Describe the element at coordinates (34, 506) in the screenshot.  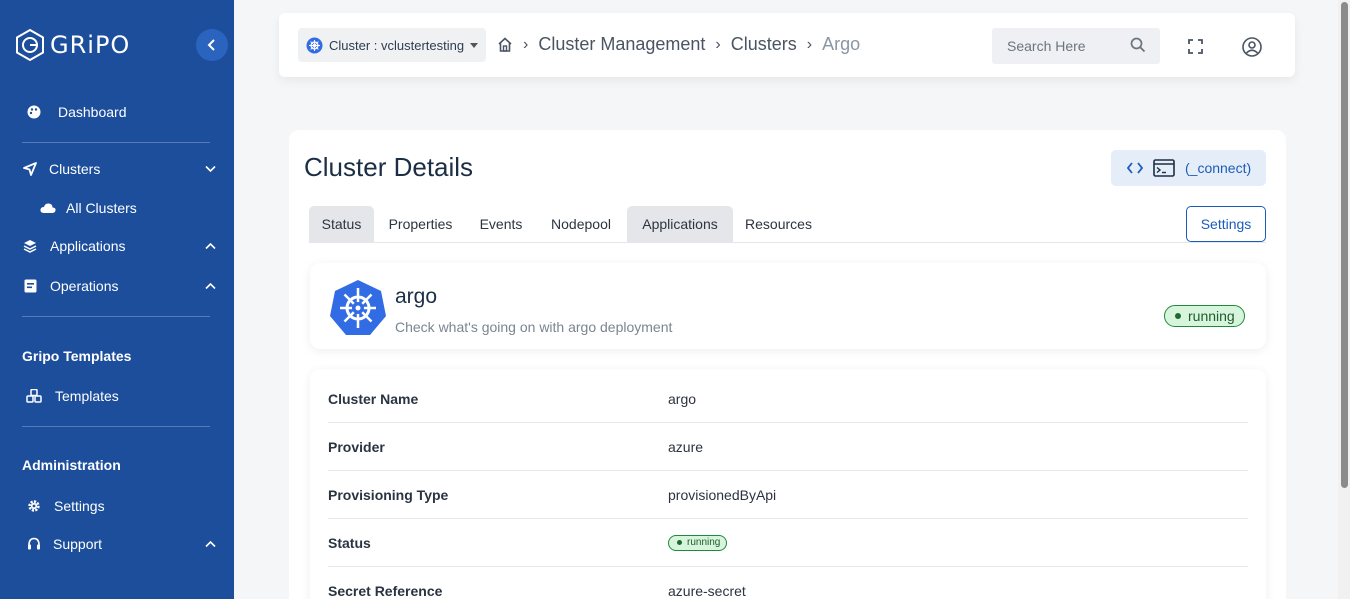
I see `gear-icon` at that location.